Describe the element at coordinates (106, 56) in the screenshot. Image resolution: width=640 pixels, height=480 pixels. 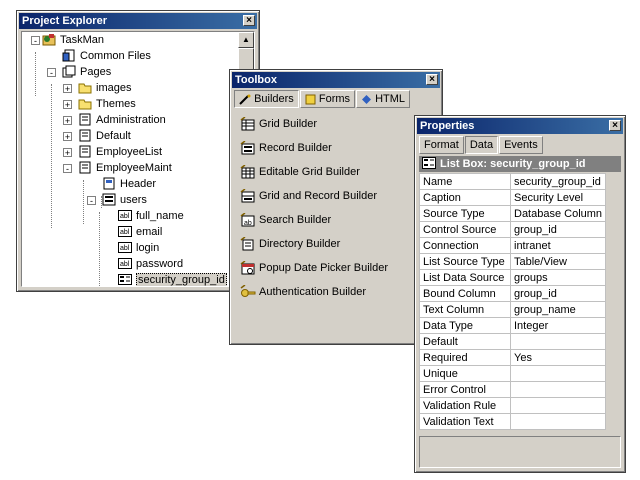
I see `tree-item-common-files: Common Files` at that location.